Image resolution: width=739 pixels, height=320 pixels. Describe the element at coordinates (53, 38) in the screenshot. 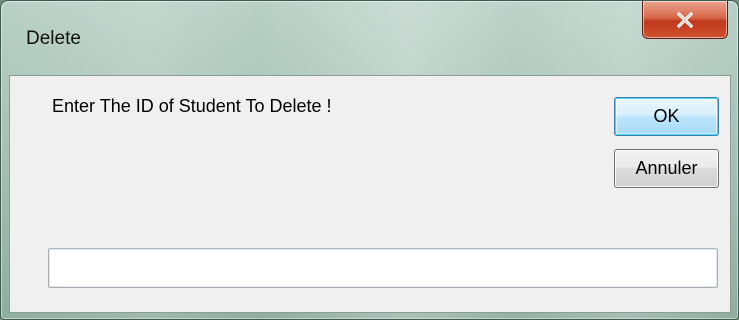

I see `window-title: Delete` at that location.